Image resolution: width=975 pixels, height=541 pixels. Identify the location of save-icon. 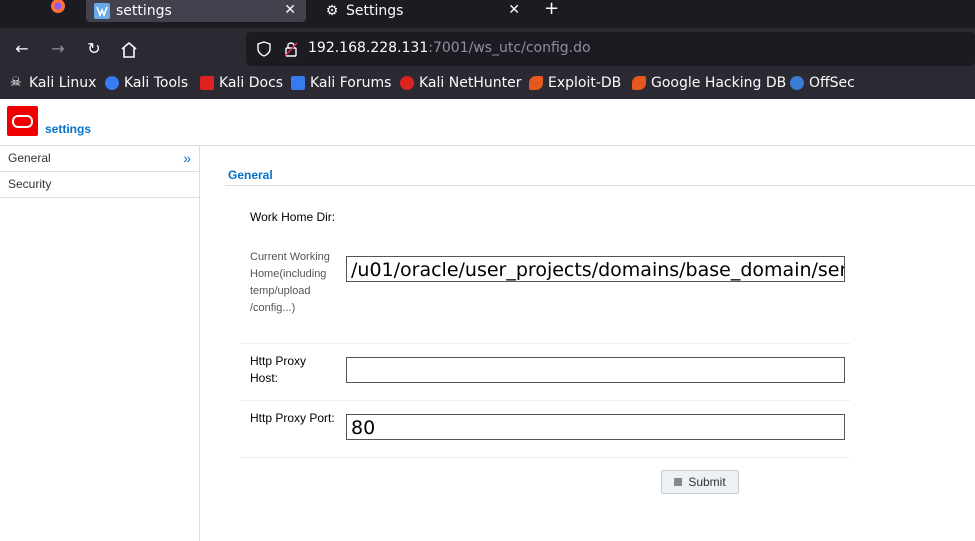
(678, 482).